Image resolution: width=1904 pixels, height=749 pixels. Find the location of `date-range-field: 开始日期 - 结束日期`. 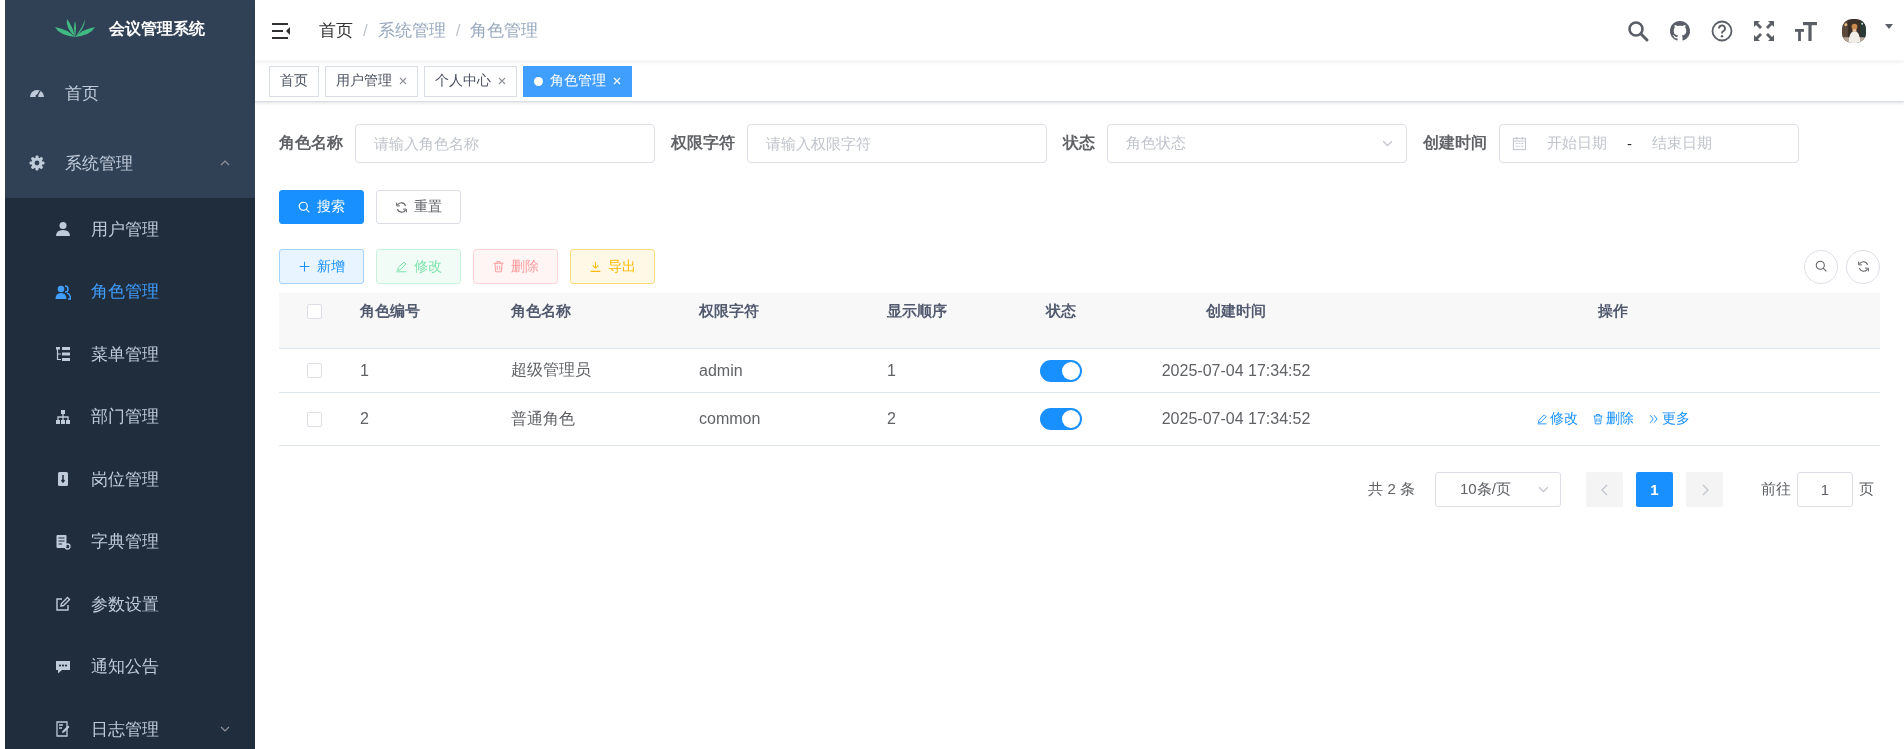

date-range-field: 开始日期 - 结束日期 is located at coordinates (1649, 143).